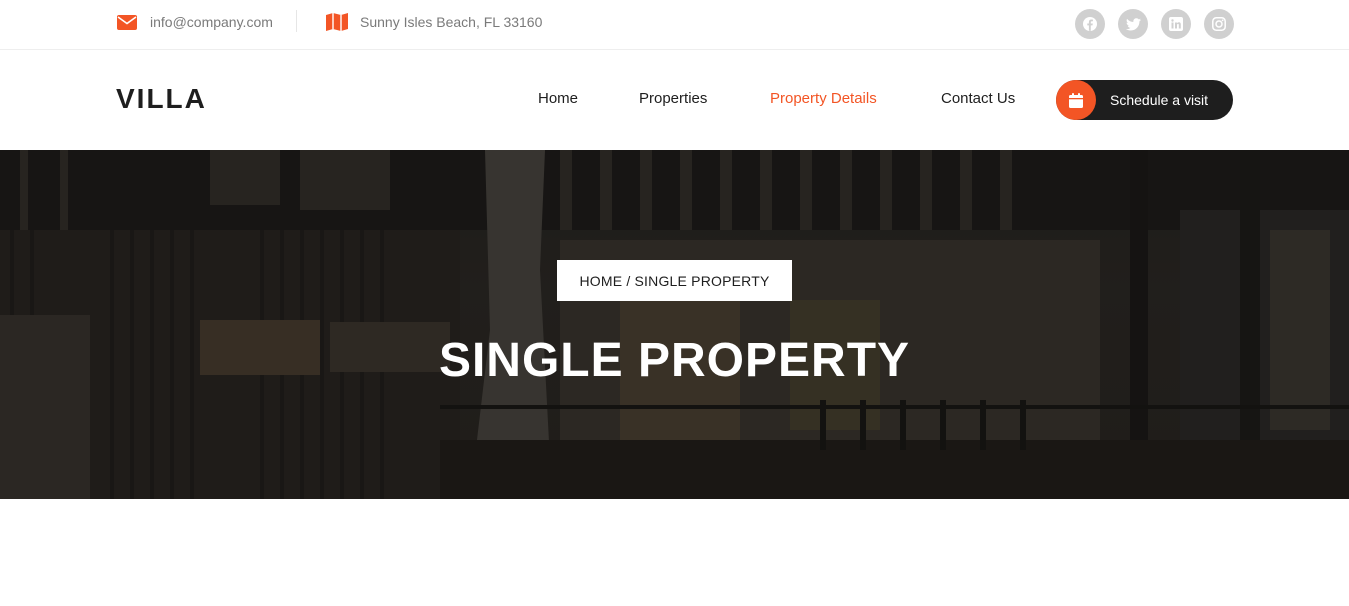  Describe the element at coordinates (978, 98) in the screenshot. I see `nav-contact-us: Contact Us` at that location.